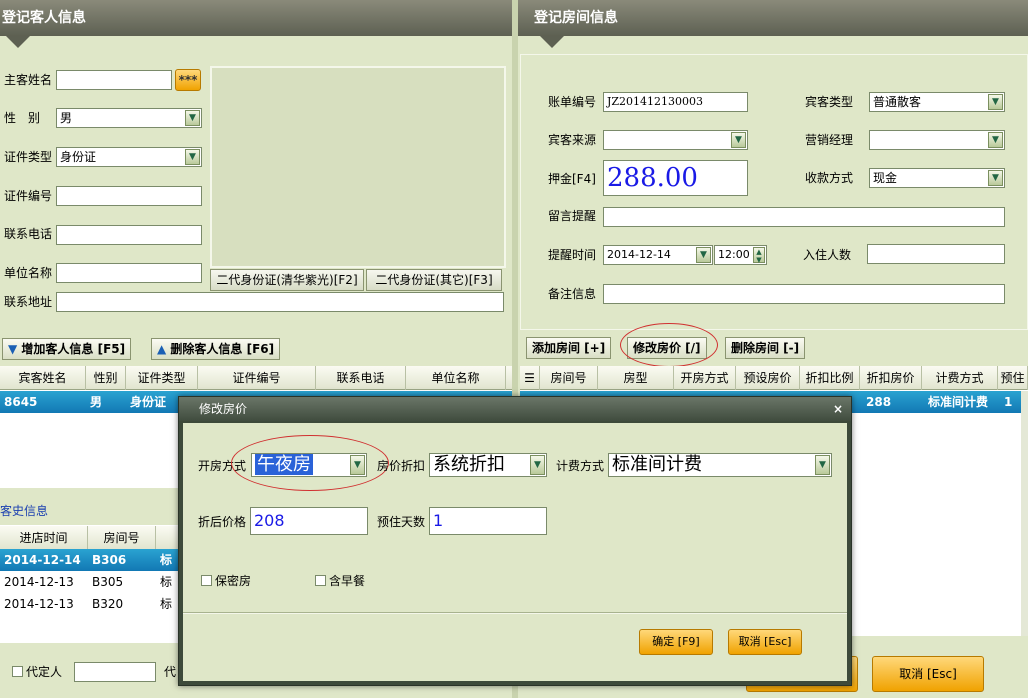 This screenshot has height=698, width=1028. I want to click on id-reader-other-button: 二代身份证(其它)[F3], so click(434, 280).